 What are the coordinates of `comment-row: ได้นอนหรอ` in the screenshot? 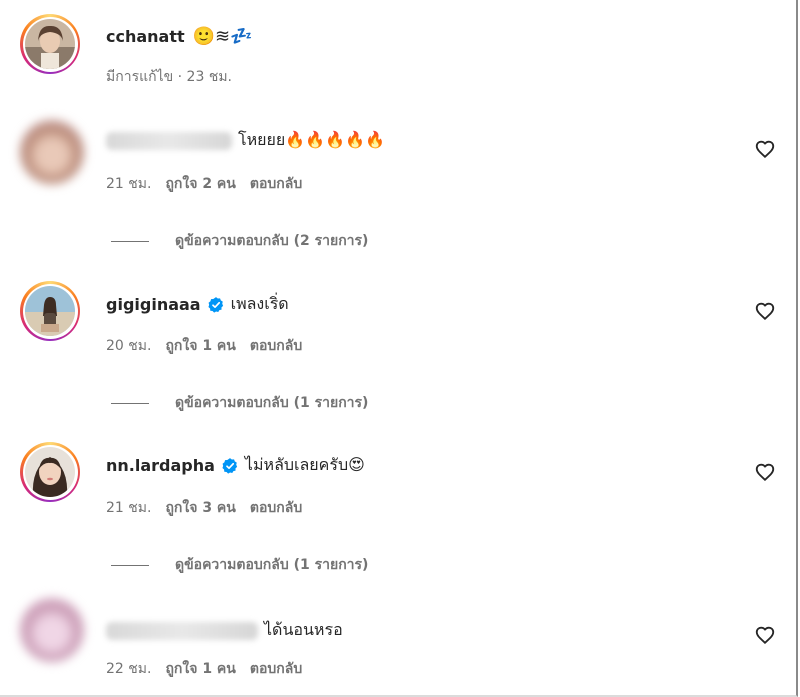 It's located at (224, 630).